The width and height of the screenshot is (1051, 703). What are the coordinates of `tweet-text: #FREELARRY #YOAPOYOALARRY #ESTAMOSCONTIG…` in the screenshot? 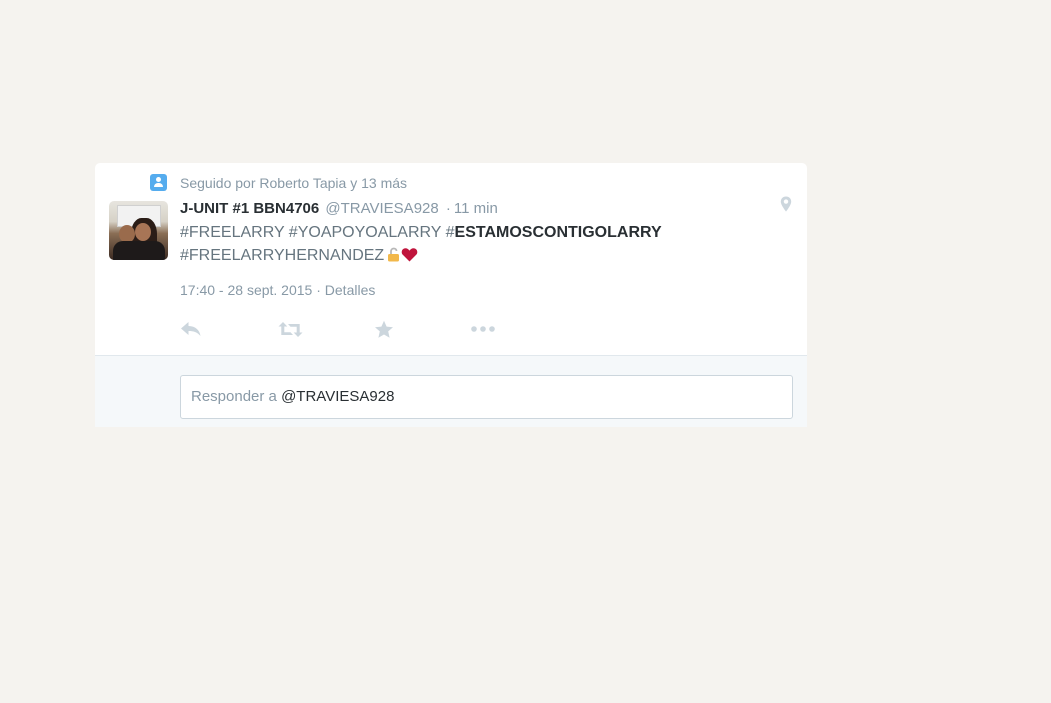 It's located at (460, 244).